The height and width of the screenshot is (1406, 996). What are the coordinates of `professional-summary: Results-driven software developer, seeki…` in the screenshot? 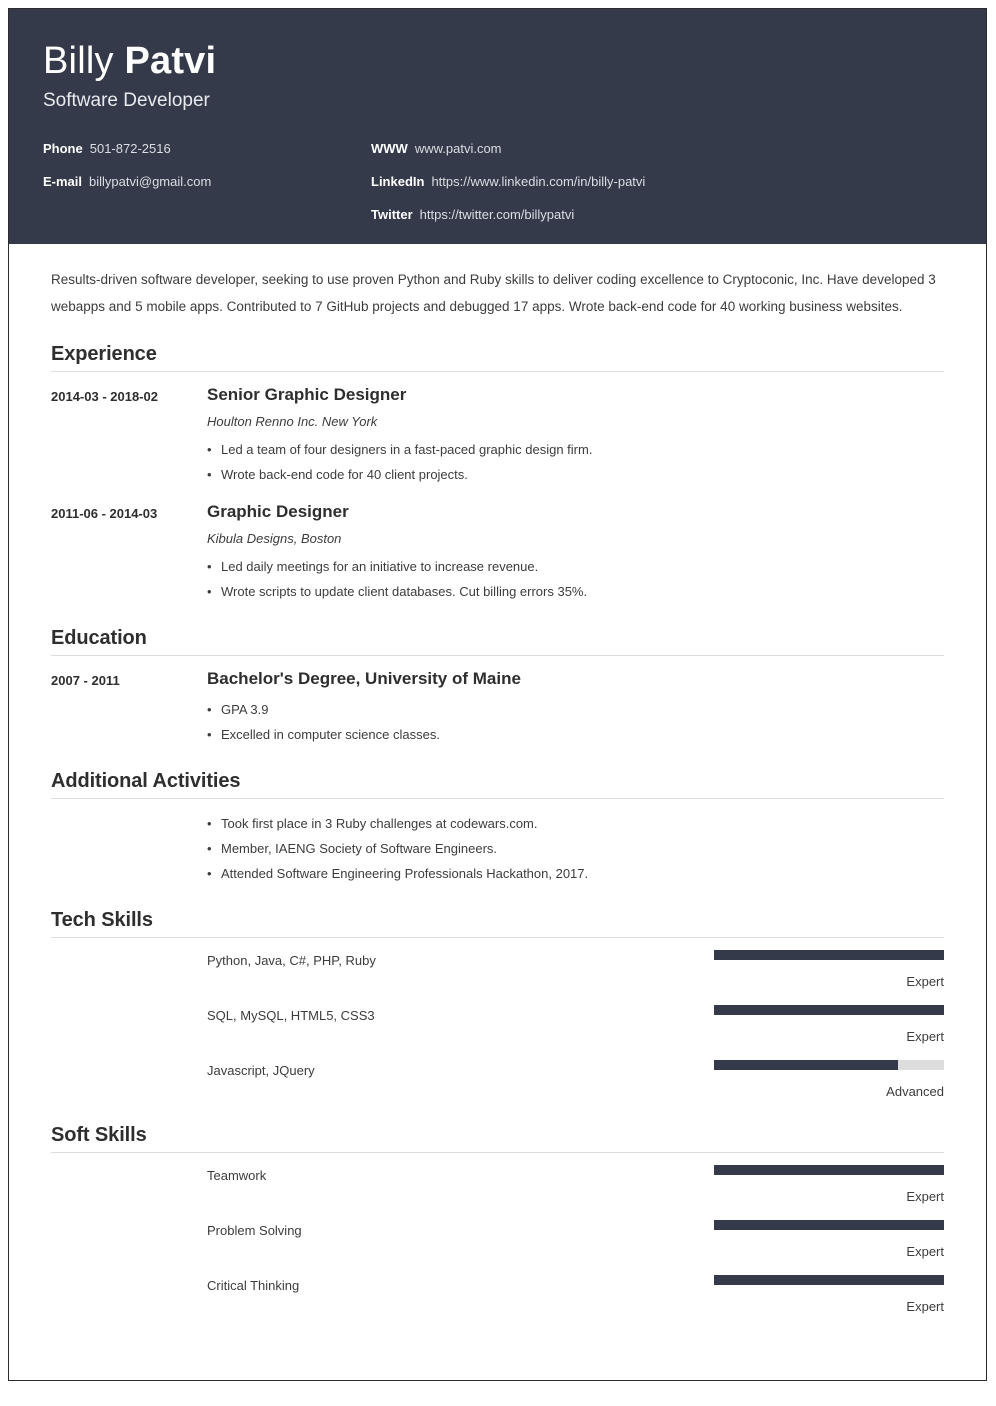 It's located at (493, 293).